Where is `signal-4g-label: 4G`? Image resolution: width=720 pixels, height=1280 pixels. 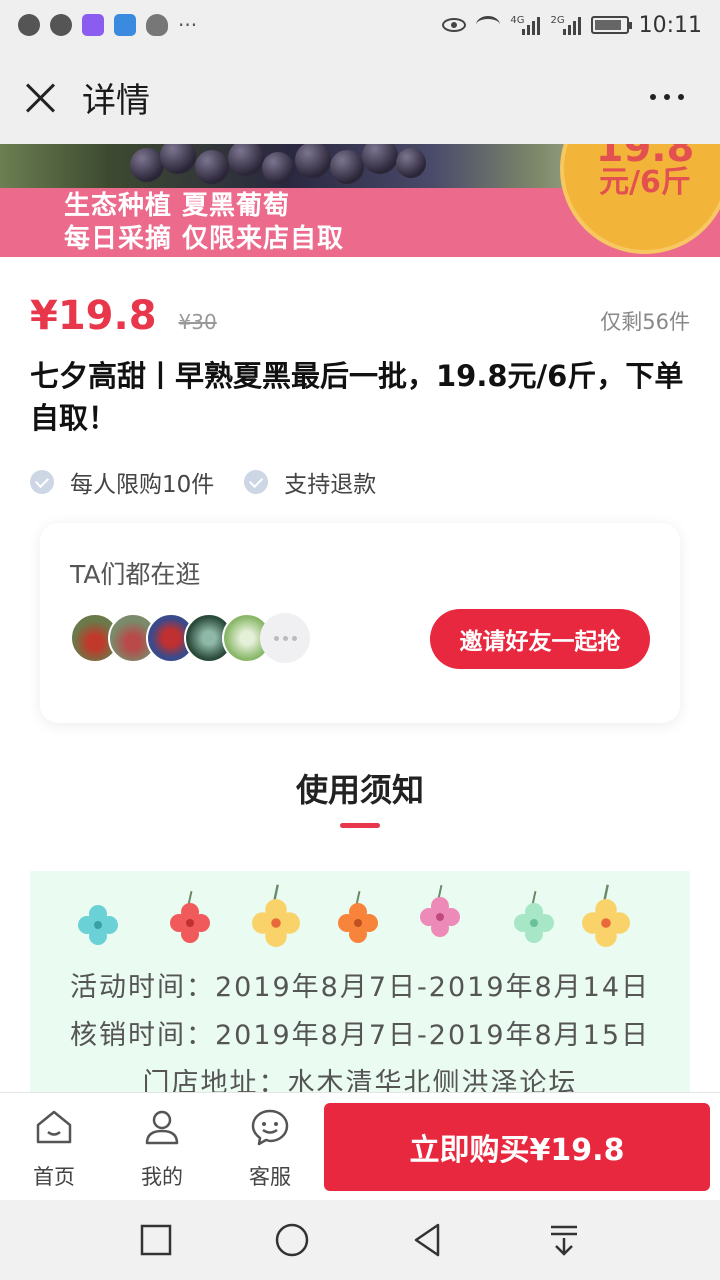 signal-4g-label: 4G is located at coordinates (517, 20).